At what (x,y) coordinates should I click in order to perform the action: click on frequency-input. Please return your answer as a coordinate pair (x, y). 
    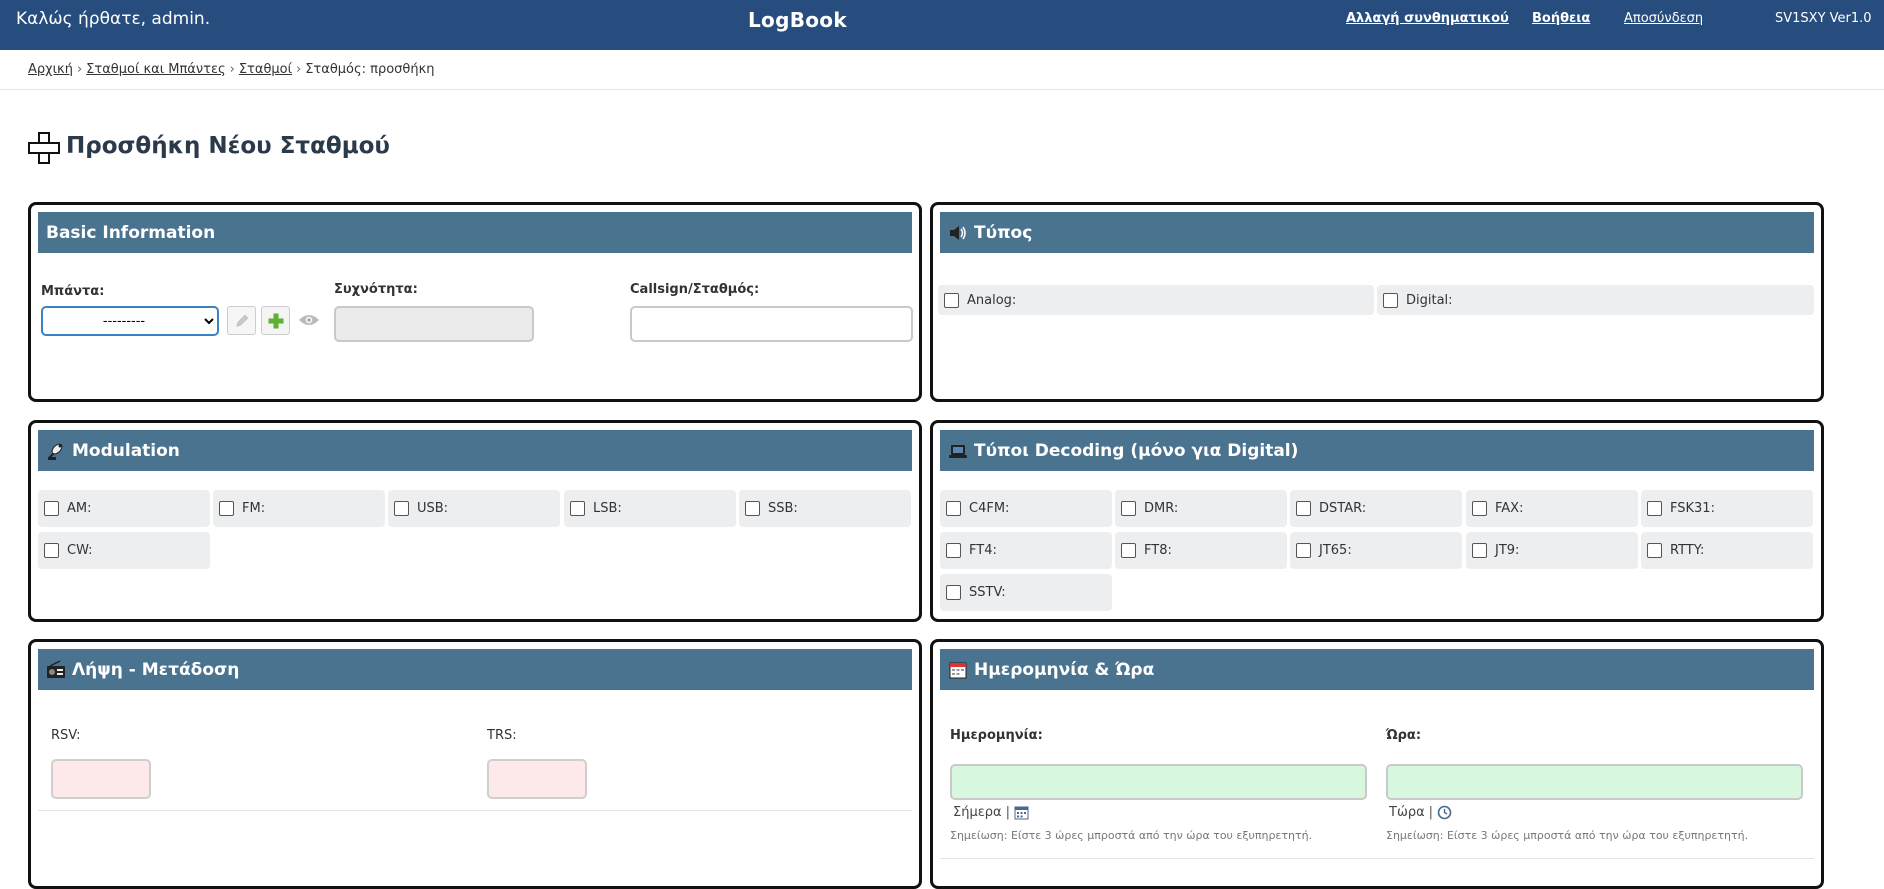
    Looking at the image, I should click on (434, 324).